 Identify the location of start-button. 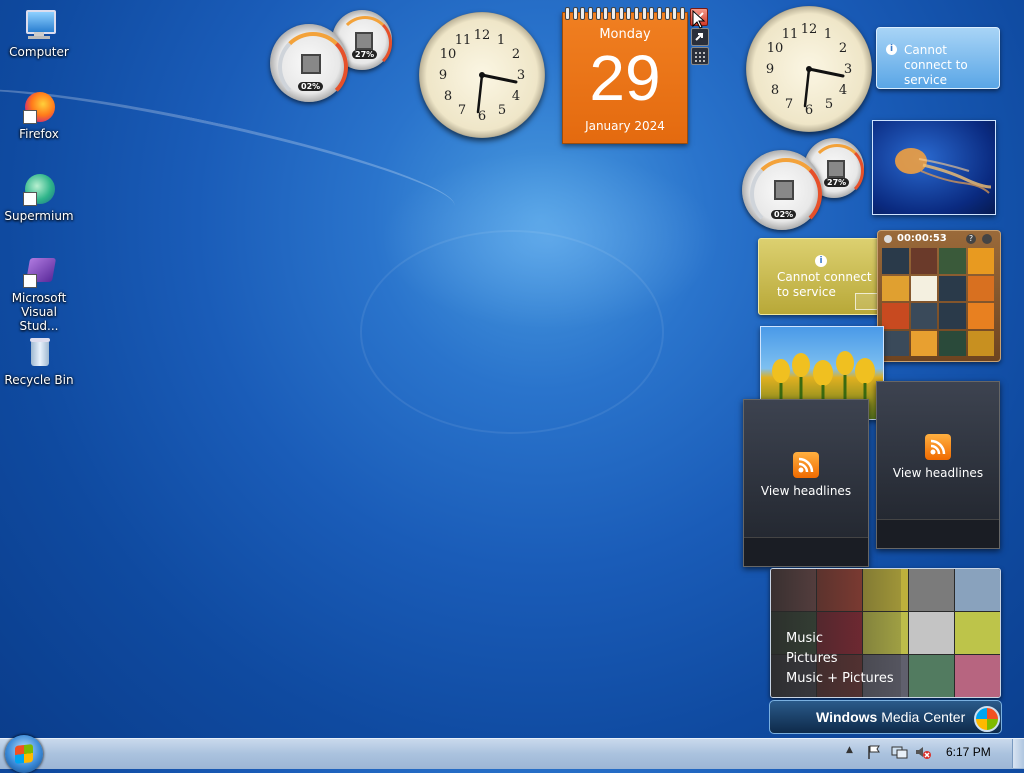
(24, 754).